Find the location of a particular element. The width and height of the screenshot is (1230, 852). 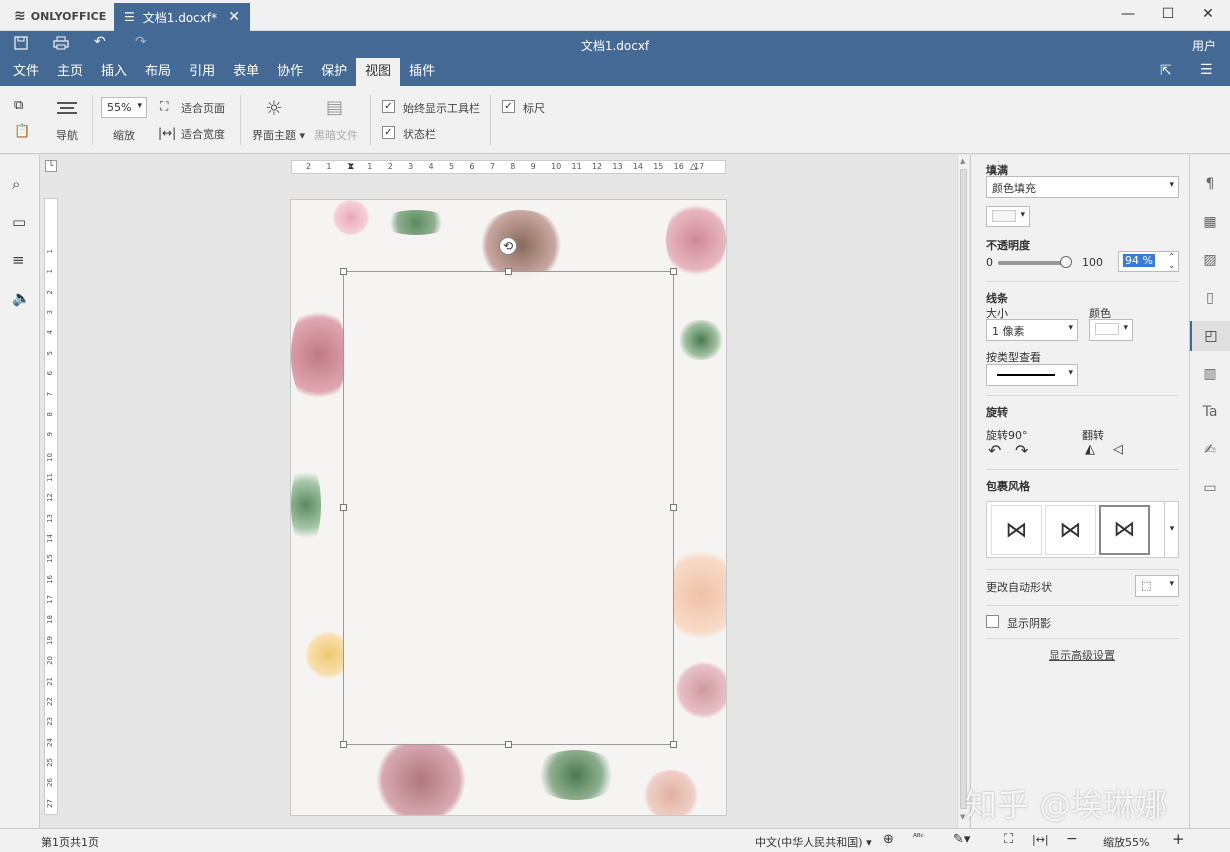

menu-protection: 保护 is located at coordinates (334, 72).